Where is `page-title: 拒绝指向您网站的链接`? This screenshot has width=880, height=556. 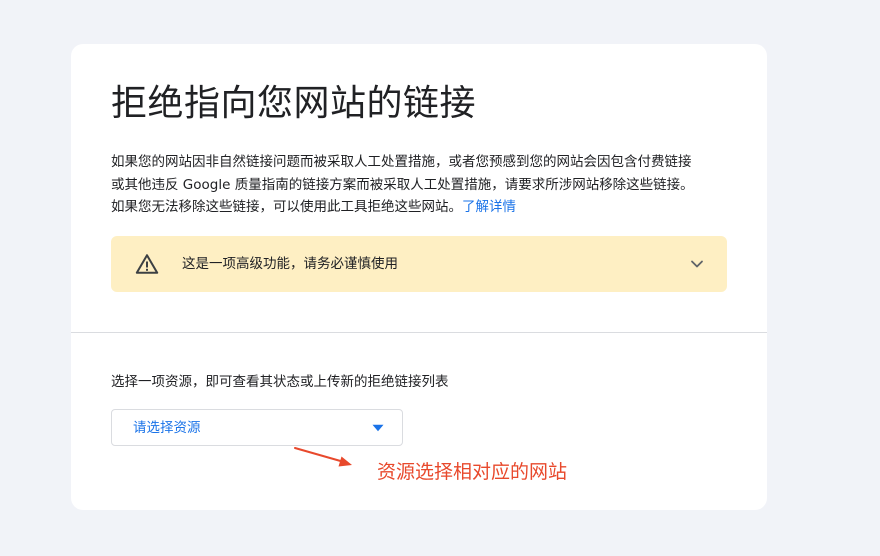
page-title: 拒绝指向您网站的链接 is located at coordinates (294, 103).